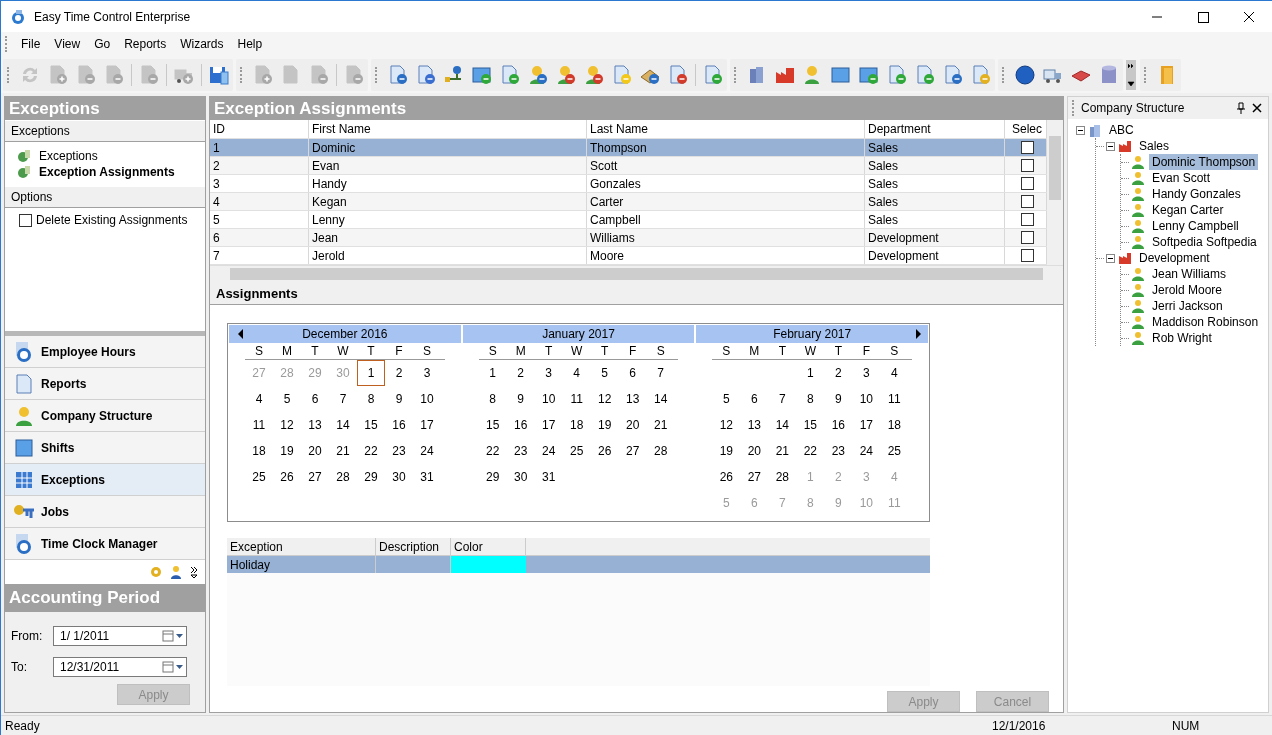 This screenshot has height=735, width=1272. Describe the element at coordinates (427, 477) in the screenshot. I see `calendar-day: 31` at that location.